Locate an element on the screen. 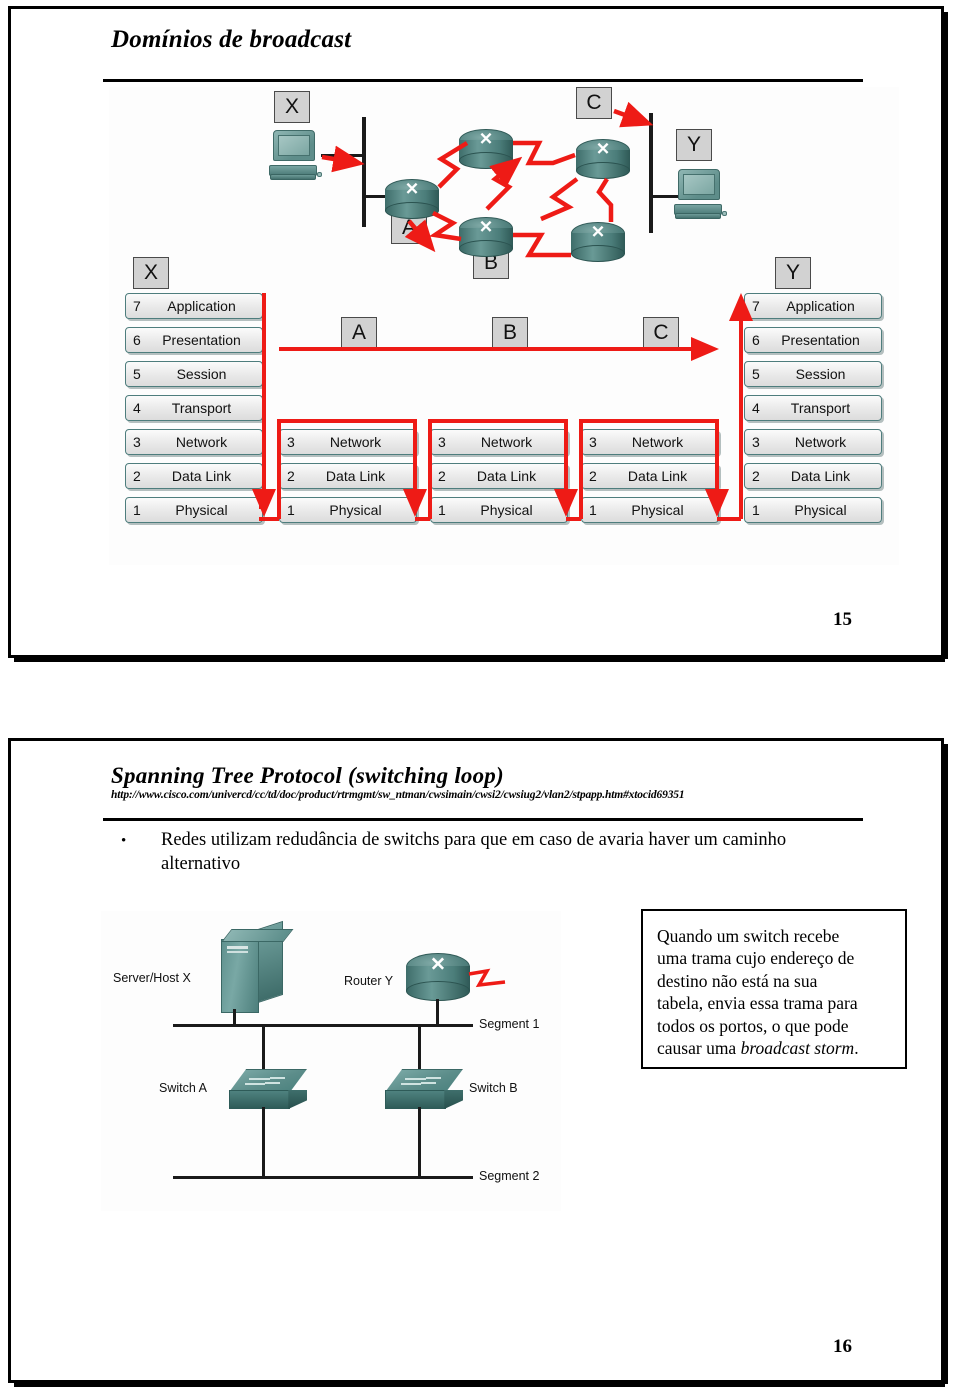  callout-line-4: tabela, envia essa trama para is located at coordinates (757, 1003).